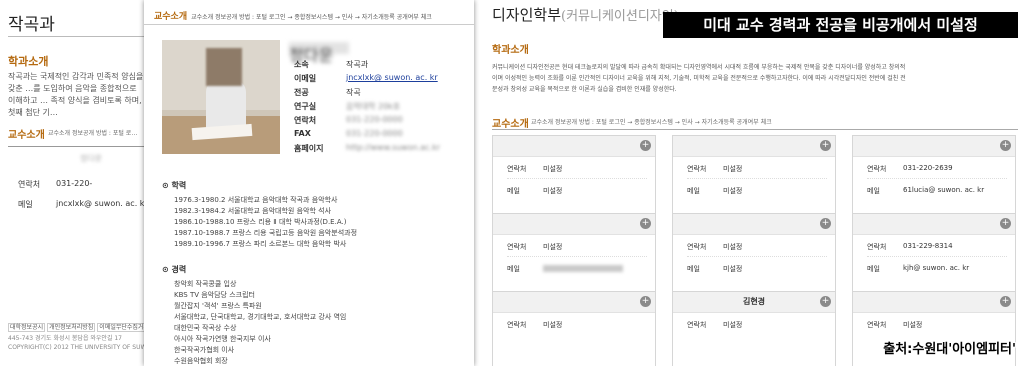 This screenshot has height=366, width=1024. Describe the element at coordinates (102, 203) in the screenshot. I see `email-value: jncxlxk@ suwon. ac. kr` at that location.